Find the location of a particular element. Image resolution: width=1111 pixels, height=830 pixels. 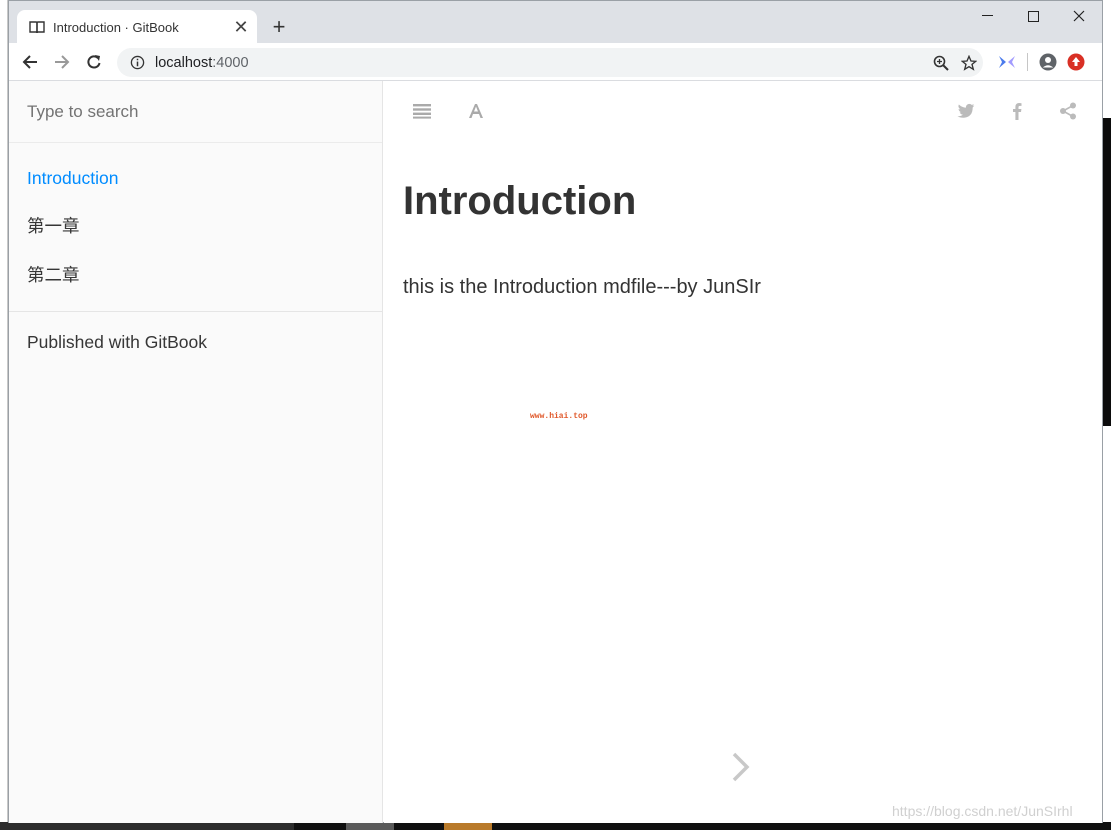

arrow-left-icon is located at coordinates (29, 62).